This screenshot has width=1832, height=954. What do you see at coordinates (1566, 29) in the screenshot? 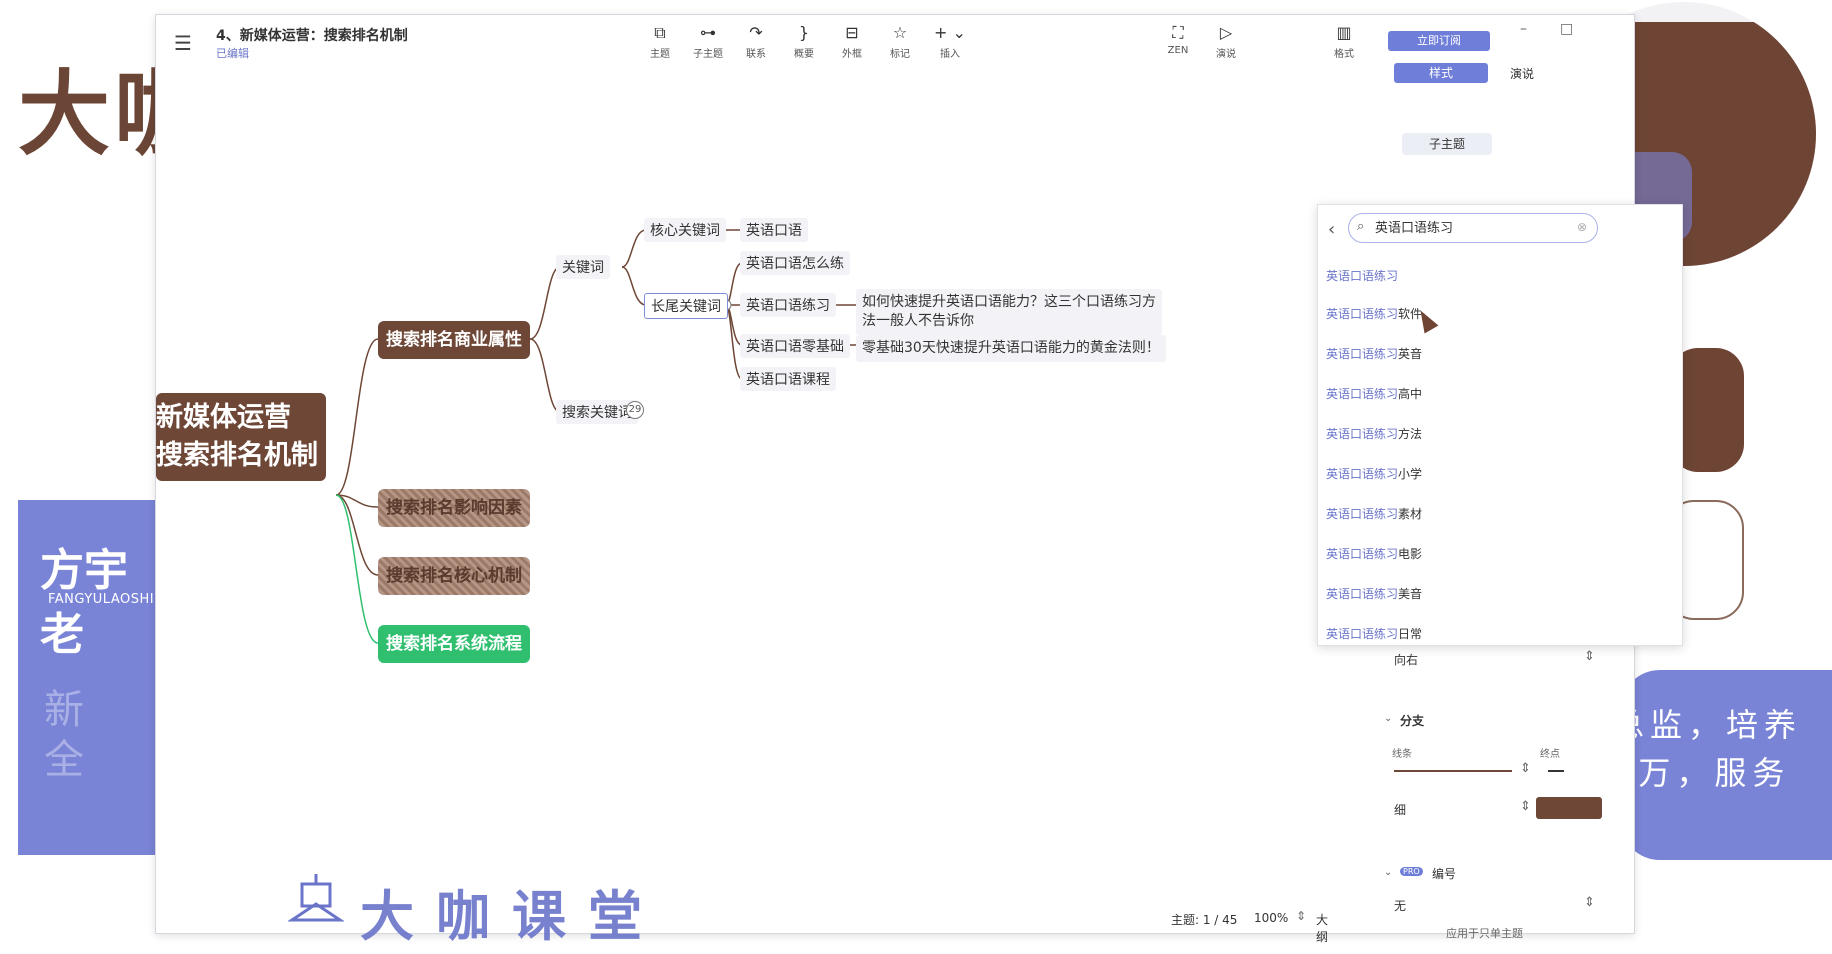
I see `maximize-button: □` at bounding box center [1566, 29].